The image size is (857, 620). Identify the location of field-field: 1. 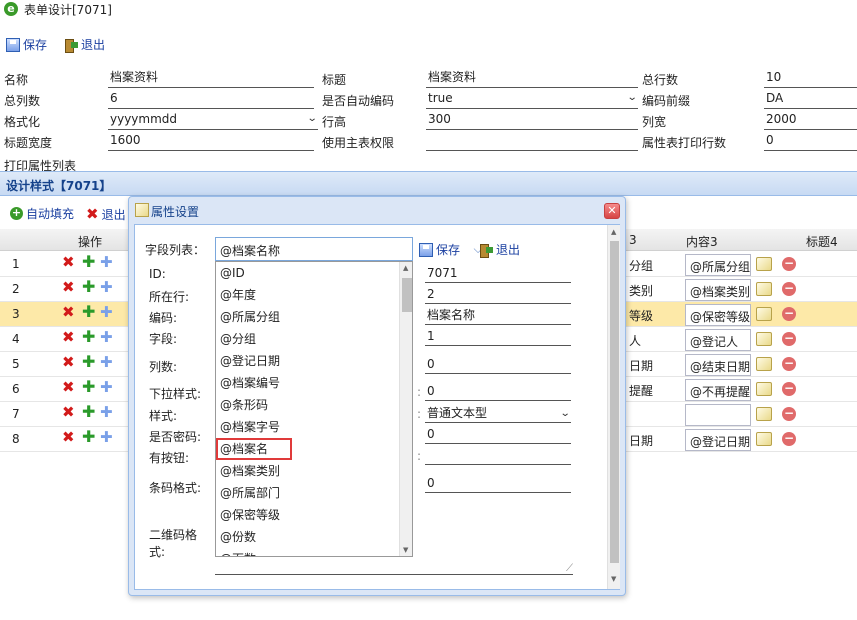
(498, 337).